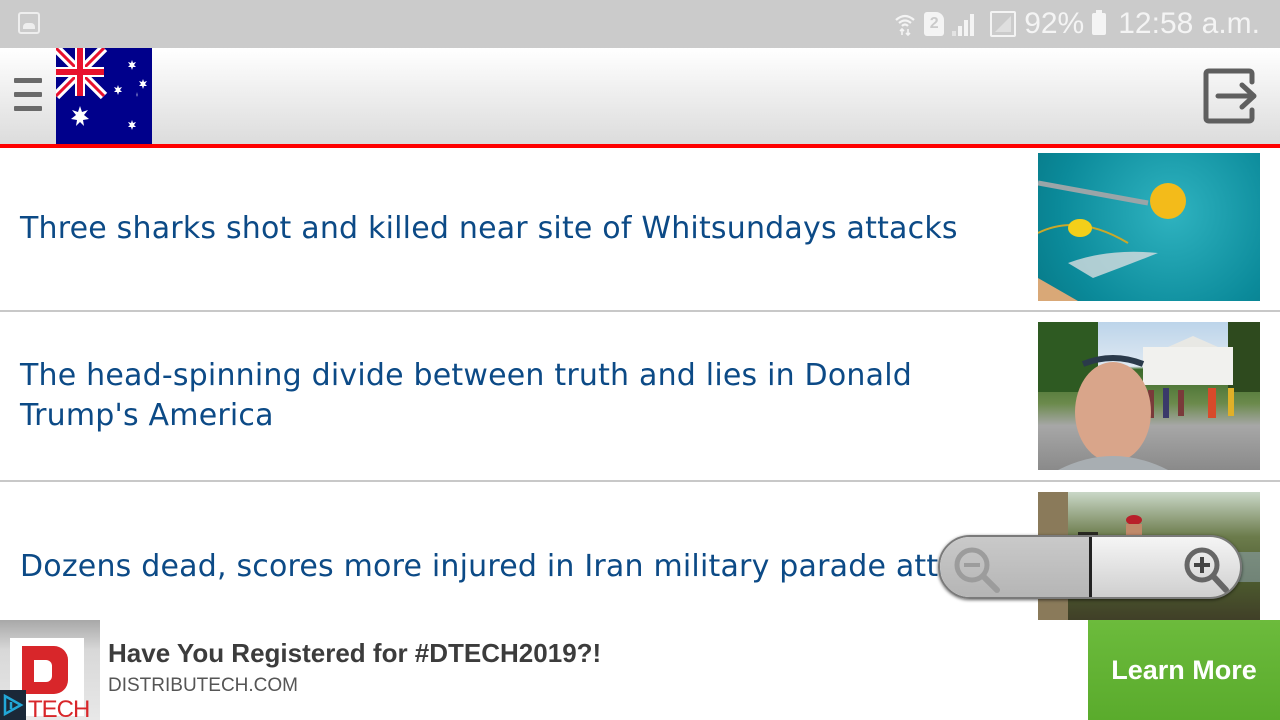 Image resolution: width=1280 pixels, height=720 pixels. What do you see at coordinates (1231, 96) in the screenshot?
I see `logout-icon` at bounding box center [1231, 96].